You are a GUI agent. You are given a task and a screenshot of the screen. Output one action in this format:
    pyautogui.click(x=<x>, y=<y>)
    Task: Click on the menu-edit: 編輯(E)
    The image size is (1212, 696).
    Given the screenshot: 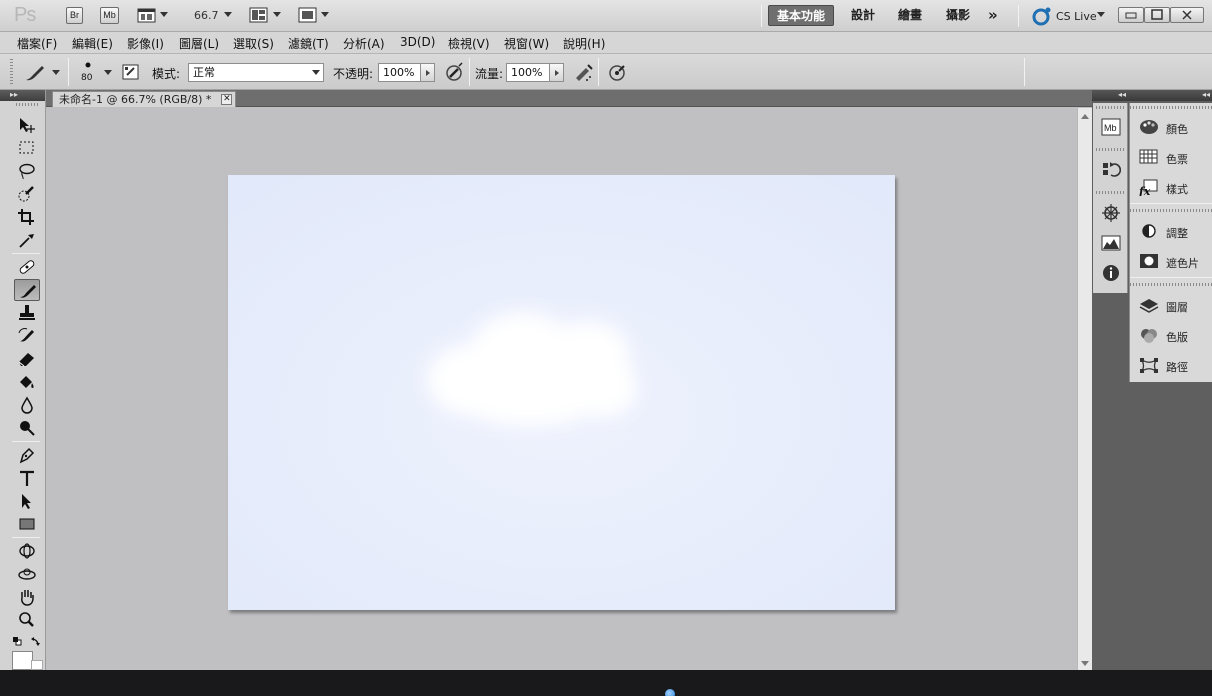 What is the action you would take?
    pyautogui.click(x=92, y=43)
    